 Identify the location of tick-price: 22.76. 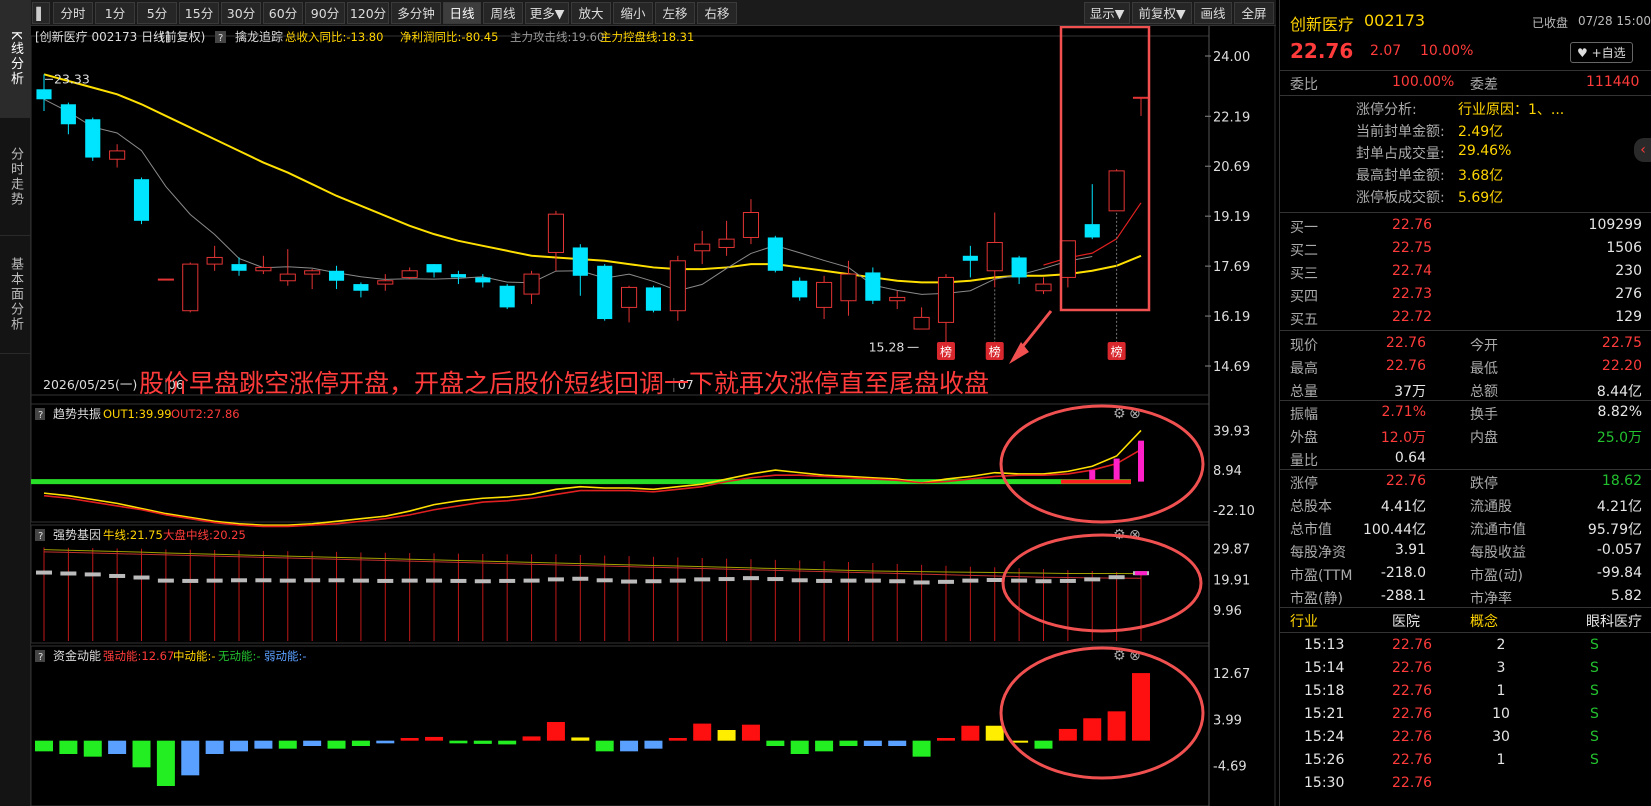
(1412, 760).